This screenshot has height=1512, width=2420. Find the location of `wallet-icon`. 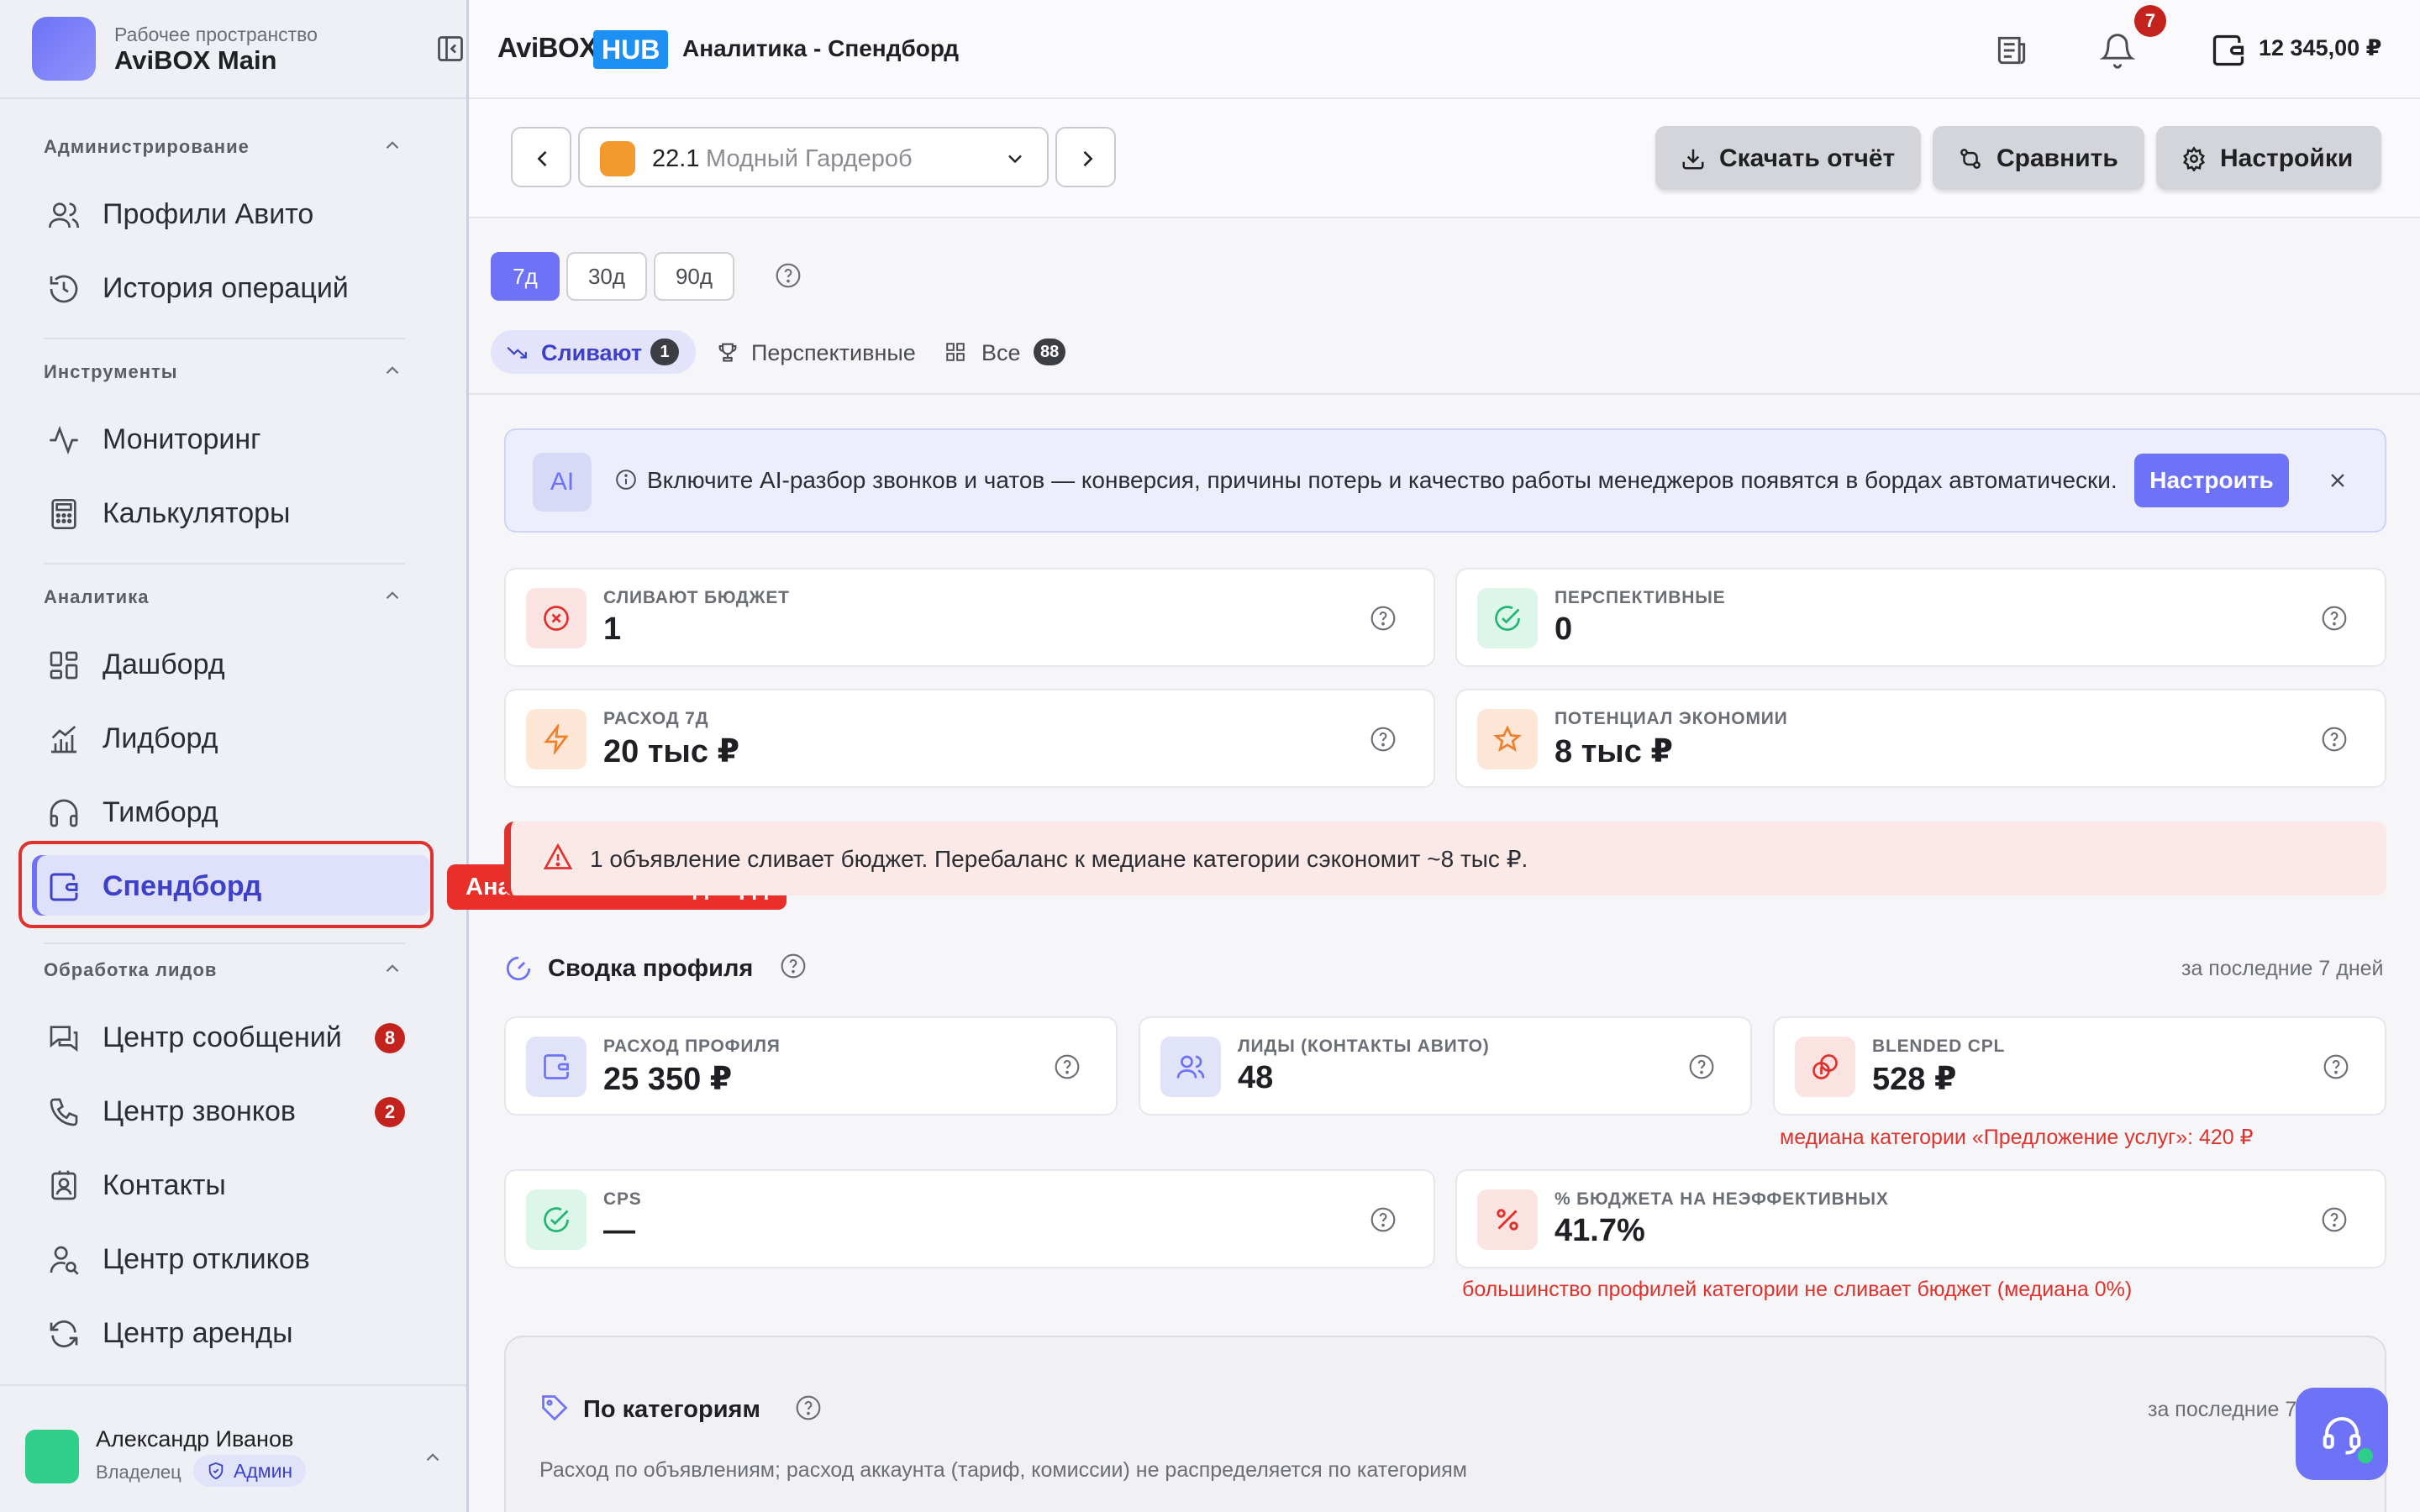

wallet-icon is located at coordinates (2228, 50).